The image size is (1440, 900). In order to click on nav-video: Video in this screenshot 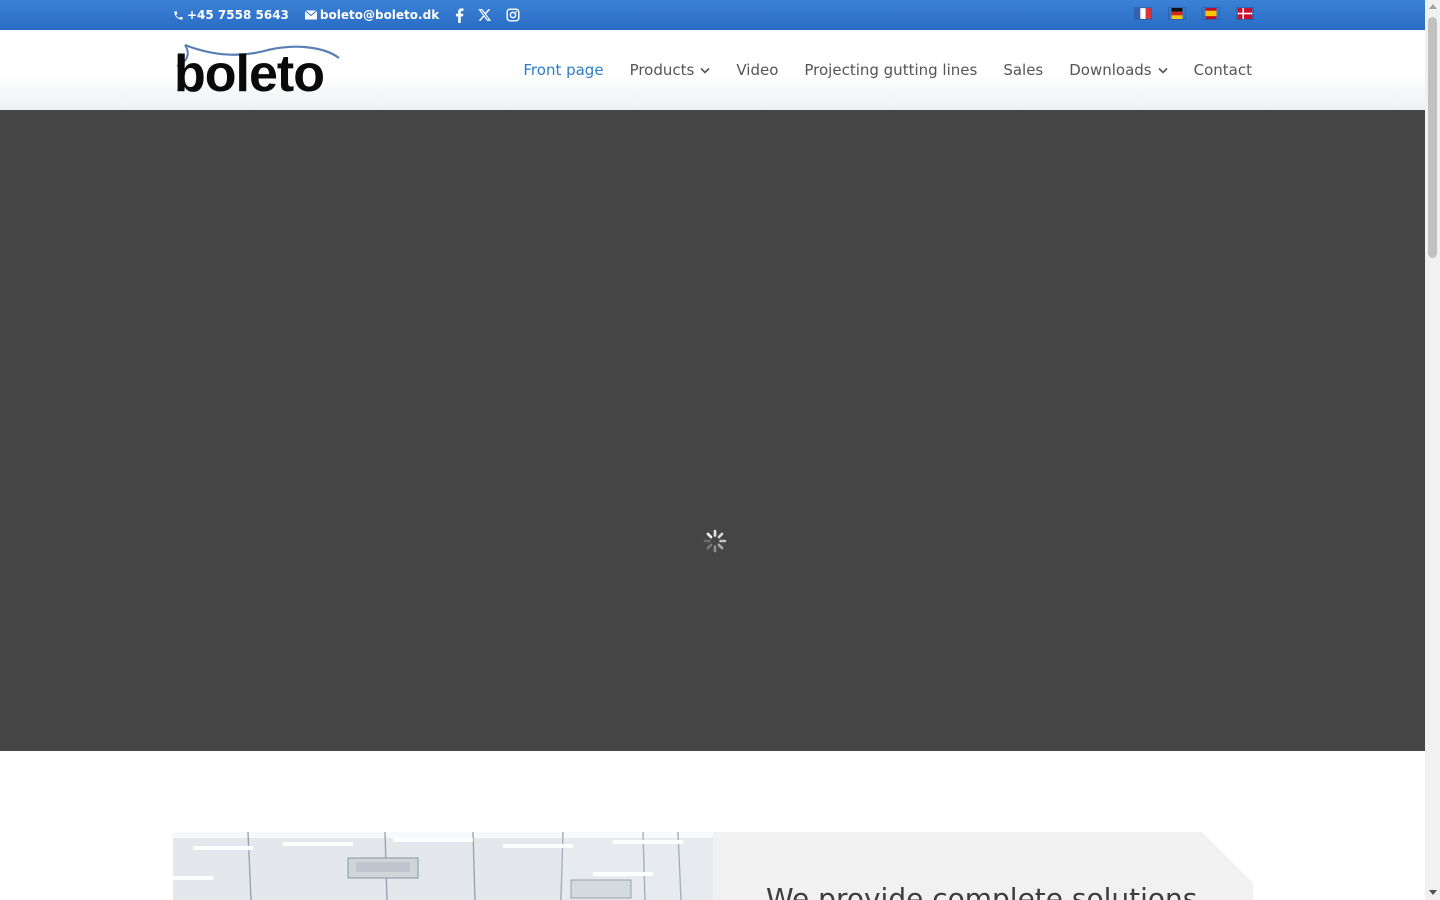, I will do `click(757, 70)`.